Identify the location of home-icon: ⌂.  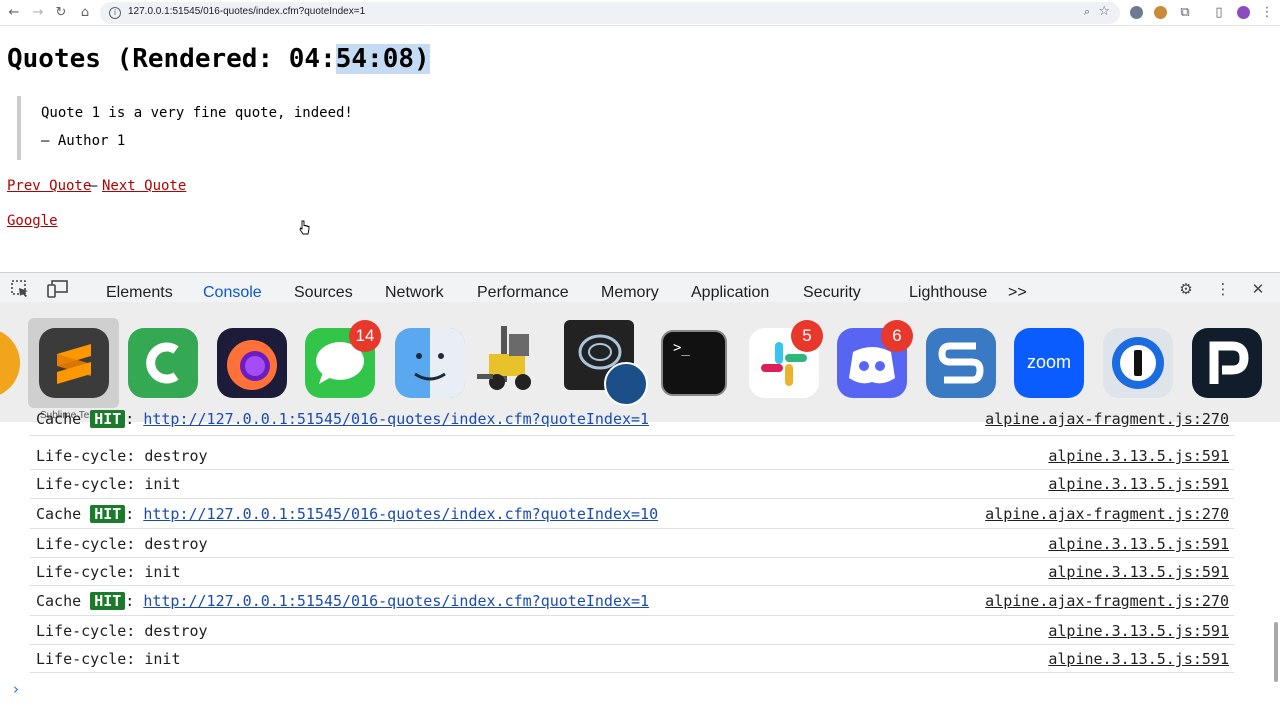
(85, 13).